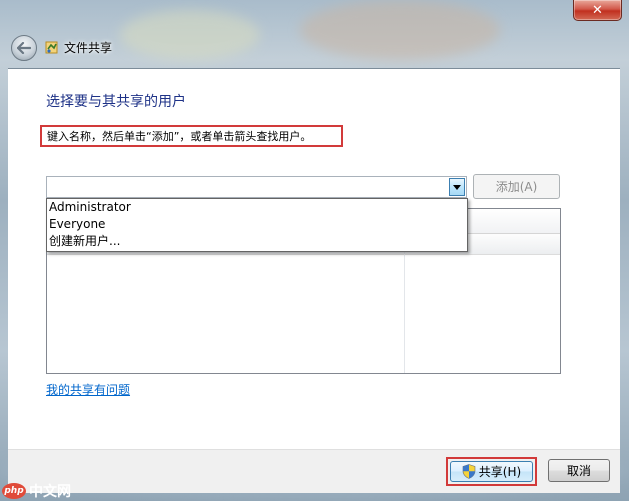  I want to click on add-button-label: 添加(A), so click(516, 187).